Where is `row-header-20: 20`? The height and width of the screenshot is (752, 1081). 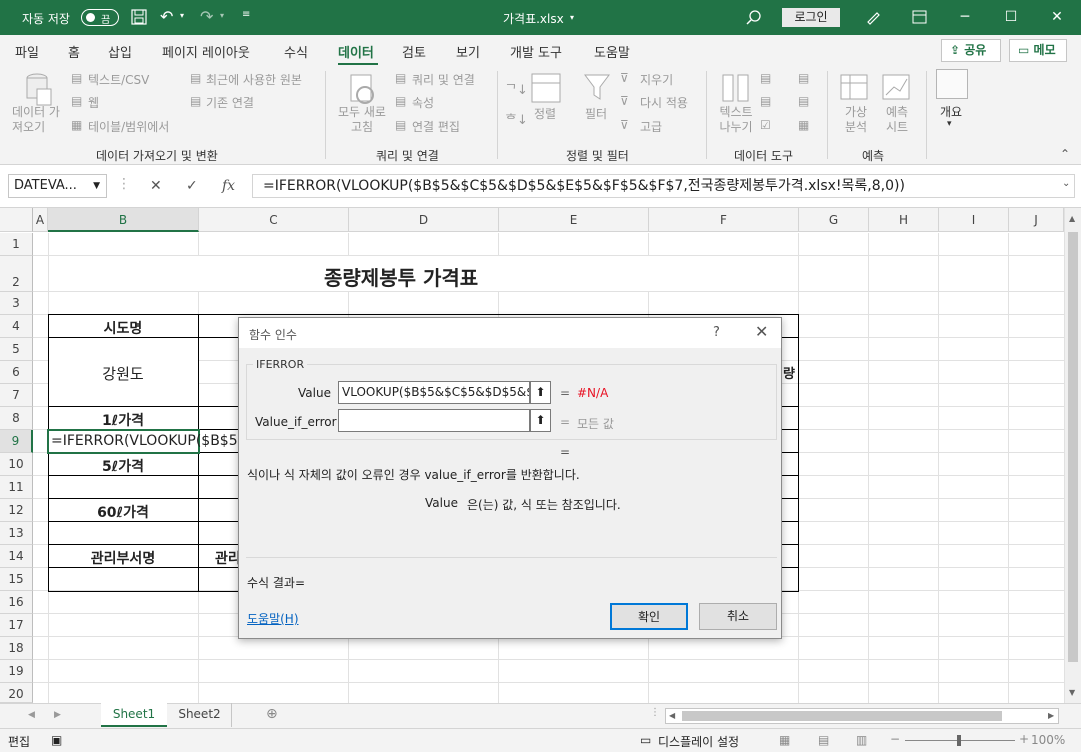 row-header-20: 20 is located at coordinates (16, 693).